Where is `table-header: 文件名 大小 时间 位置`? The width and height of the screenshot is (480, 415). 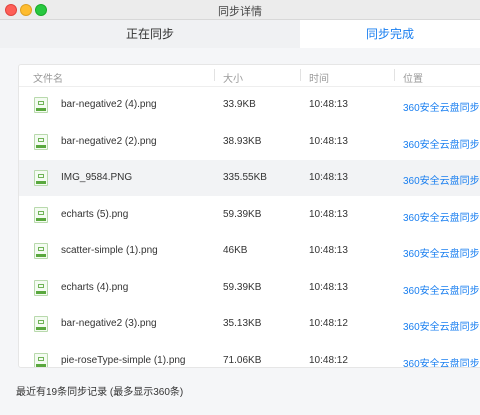 table-header: 文件名 大小 时间 位置 is located at coordinates (249, 76).